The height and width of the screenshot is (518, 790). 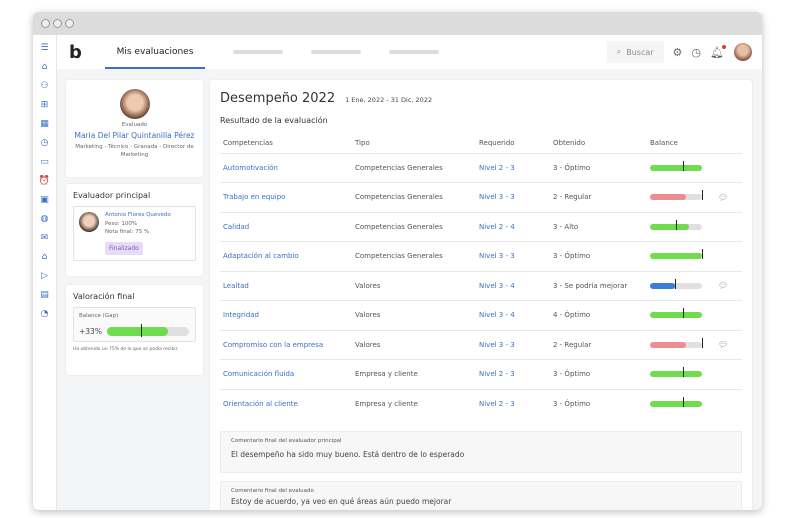 I want to click on menu-icon: ☰, so click(x=44, y=48).